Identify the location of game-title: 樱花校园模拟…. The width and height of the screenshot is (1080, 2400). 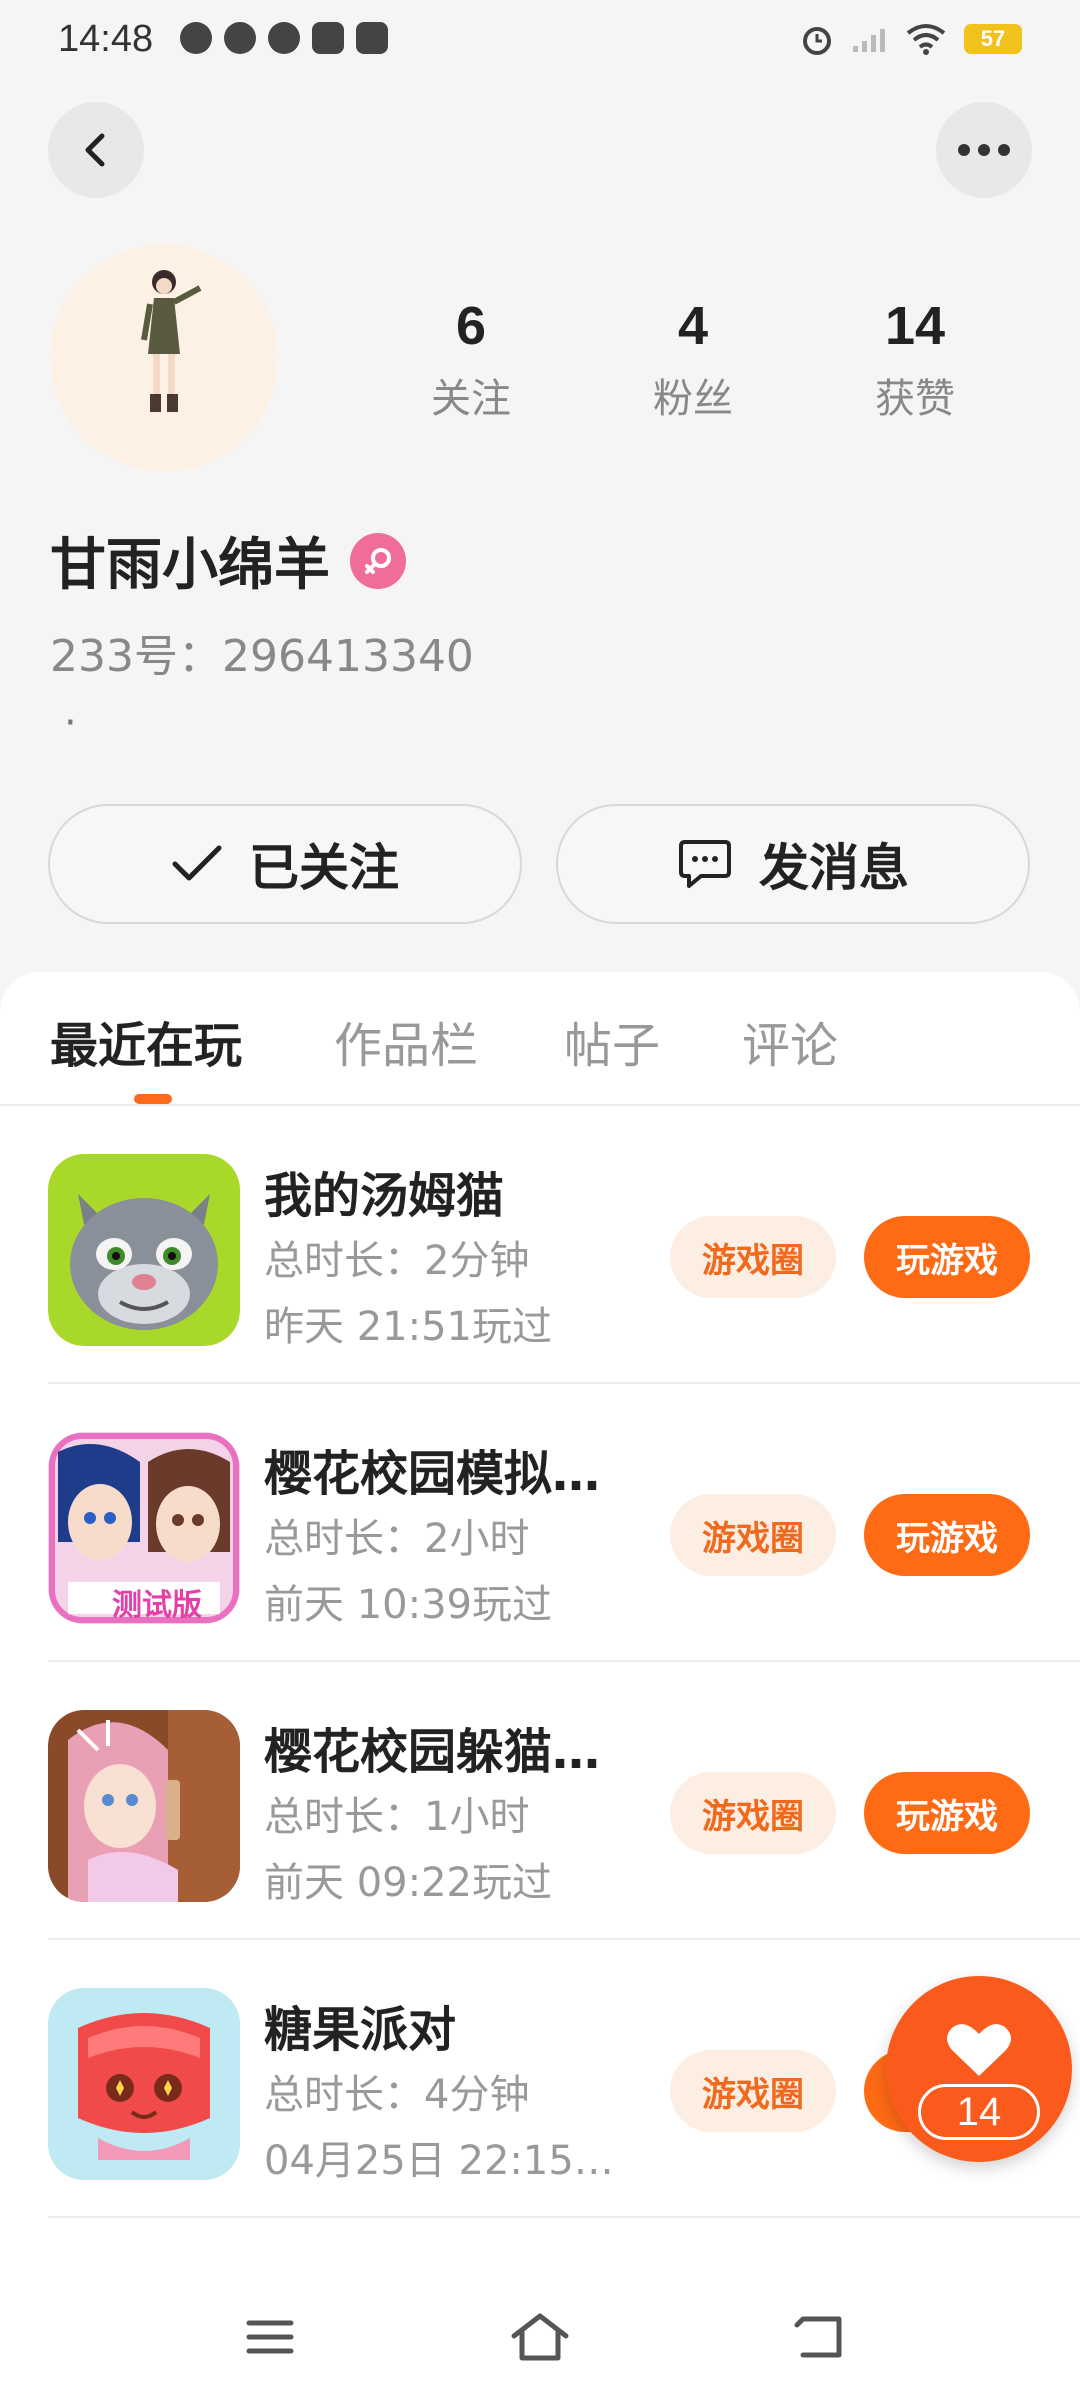
(432, 1474).